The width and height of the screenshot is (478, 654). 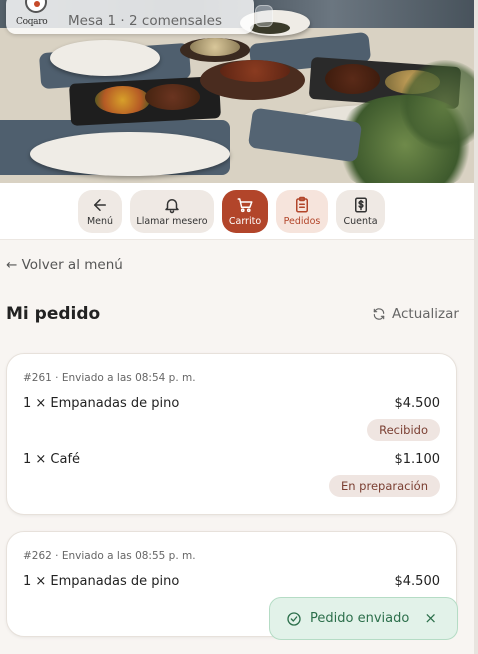 What do you see at coordinates (109, 378) in the screenshot?
I see `order-meta: #261 · Enviado a las 08:54 p. m.` at bounding box center [109, 378].